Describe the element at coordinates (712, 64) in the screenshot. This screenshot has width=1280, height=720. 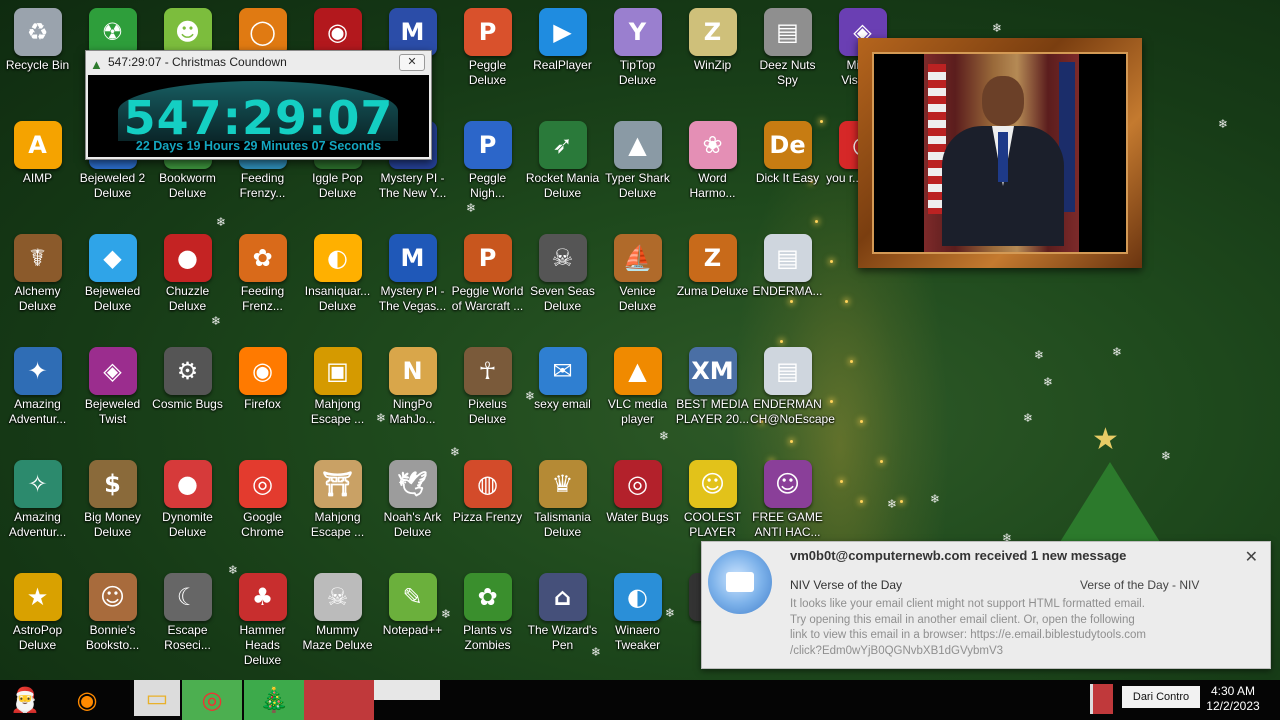
I see `desktop-icon: Z WinZip` at that location.